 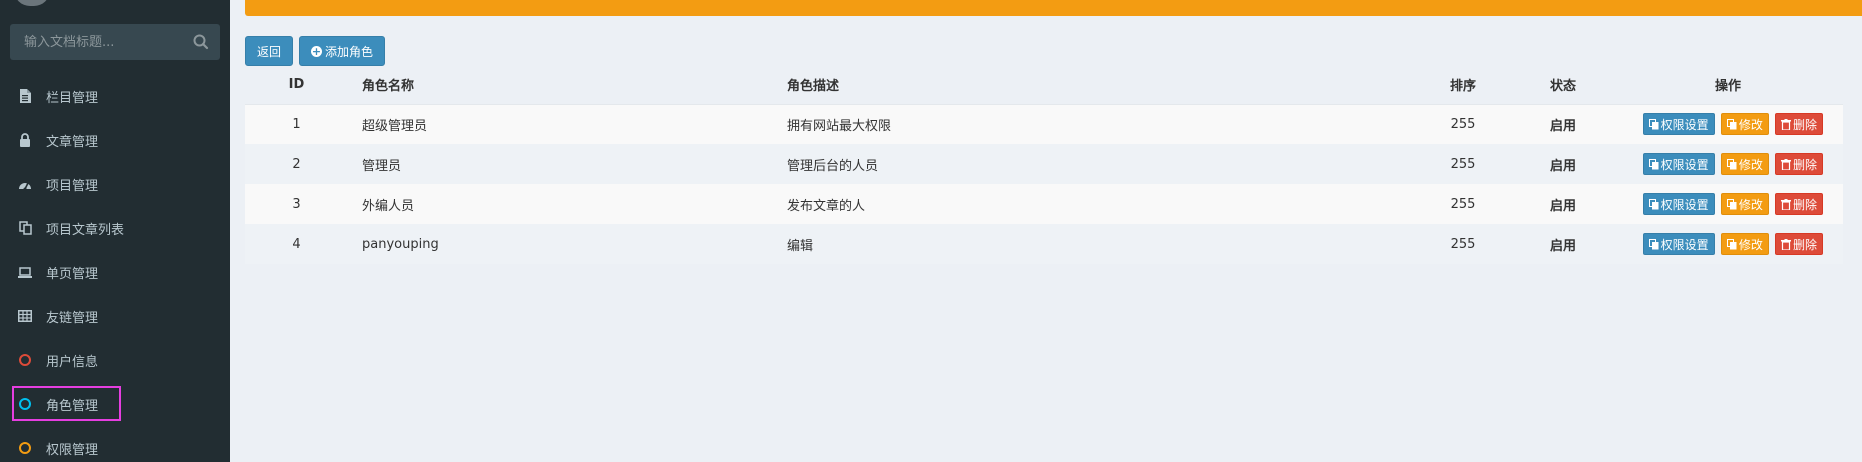 What do you see at coordinates (400, 244) in the screenshot?
I see `cell-role-name: panyouping` at bounding box center [400, 244].